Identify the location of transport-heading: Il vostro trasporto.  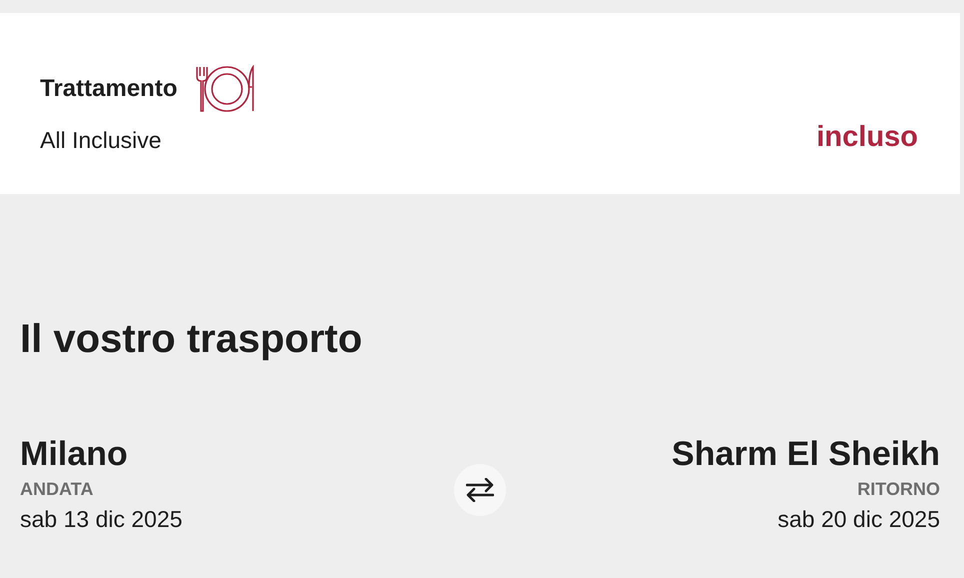
(192, 339).